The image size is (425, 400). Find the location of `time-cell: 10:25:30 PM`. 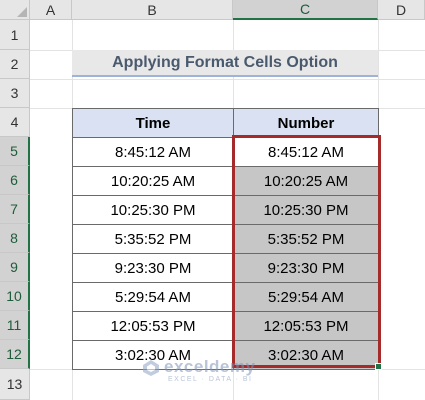

time-cell: 10:25:30 PM is located at coordinates (153, 210).